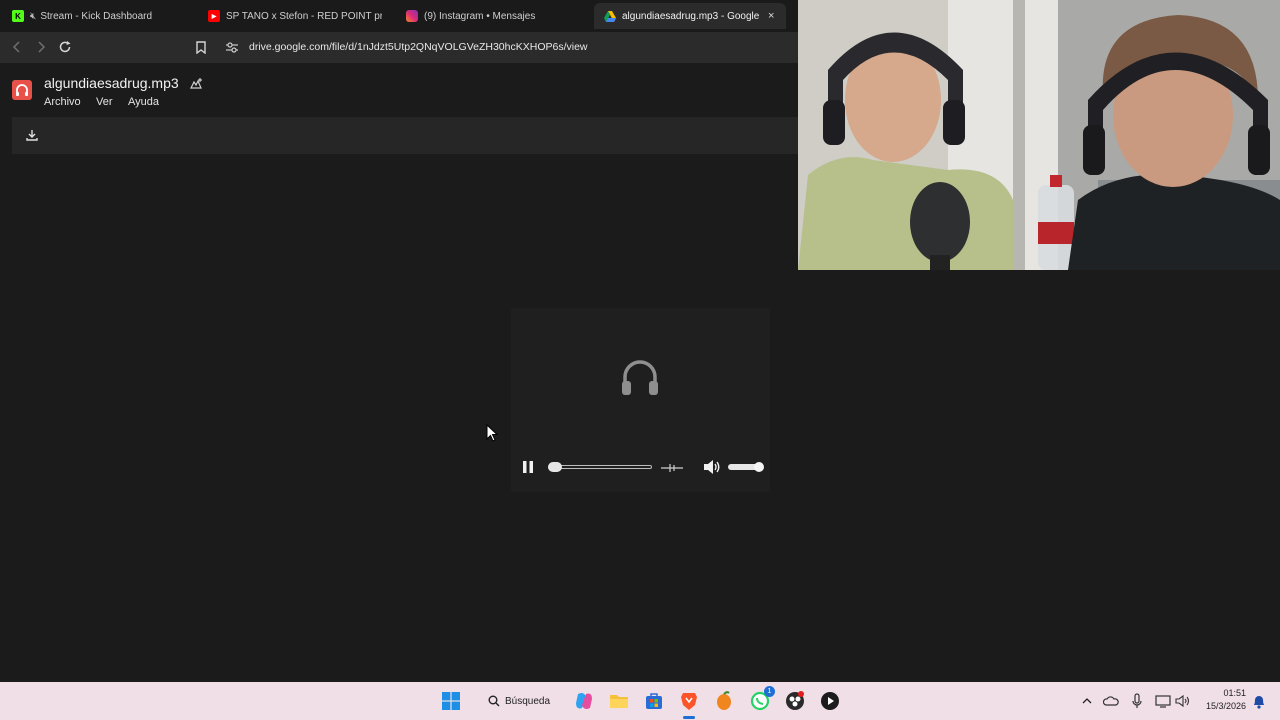  Describe the element at coordinates (412, 16) in the screenshot. I see `instagram-icon` at that location.